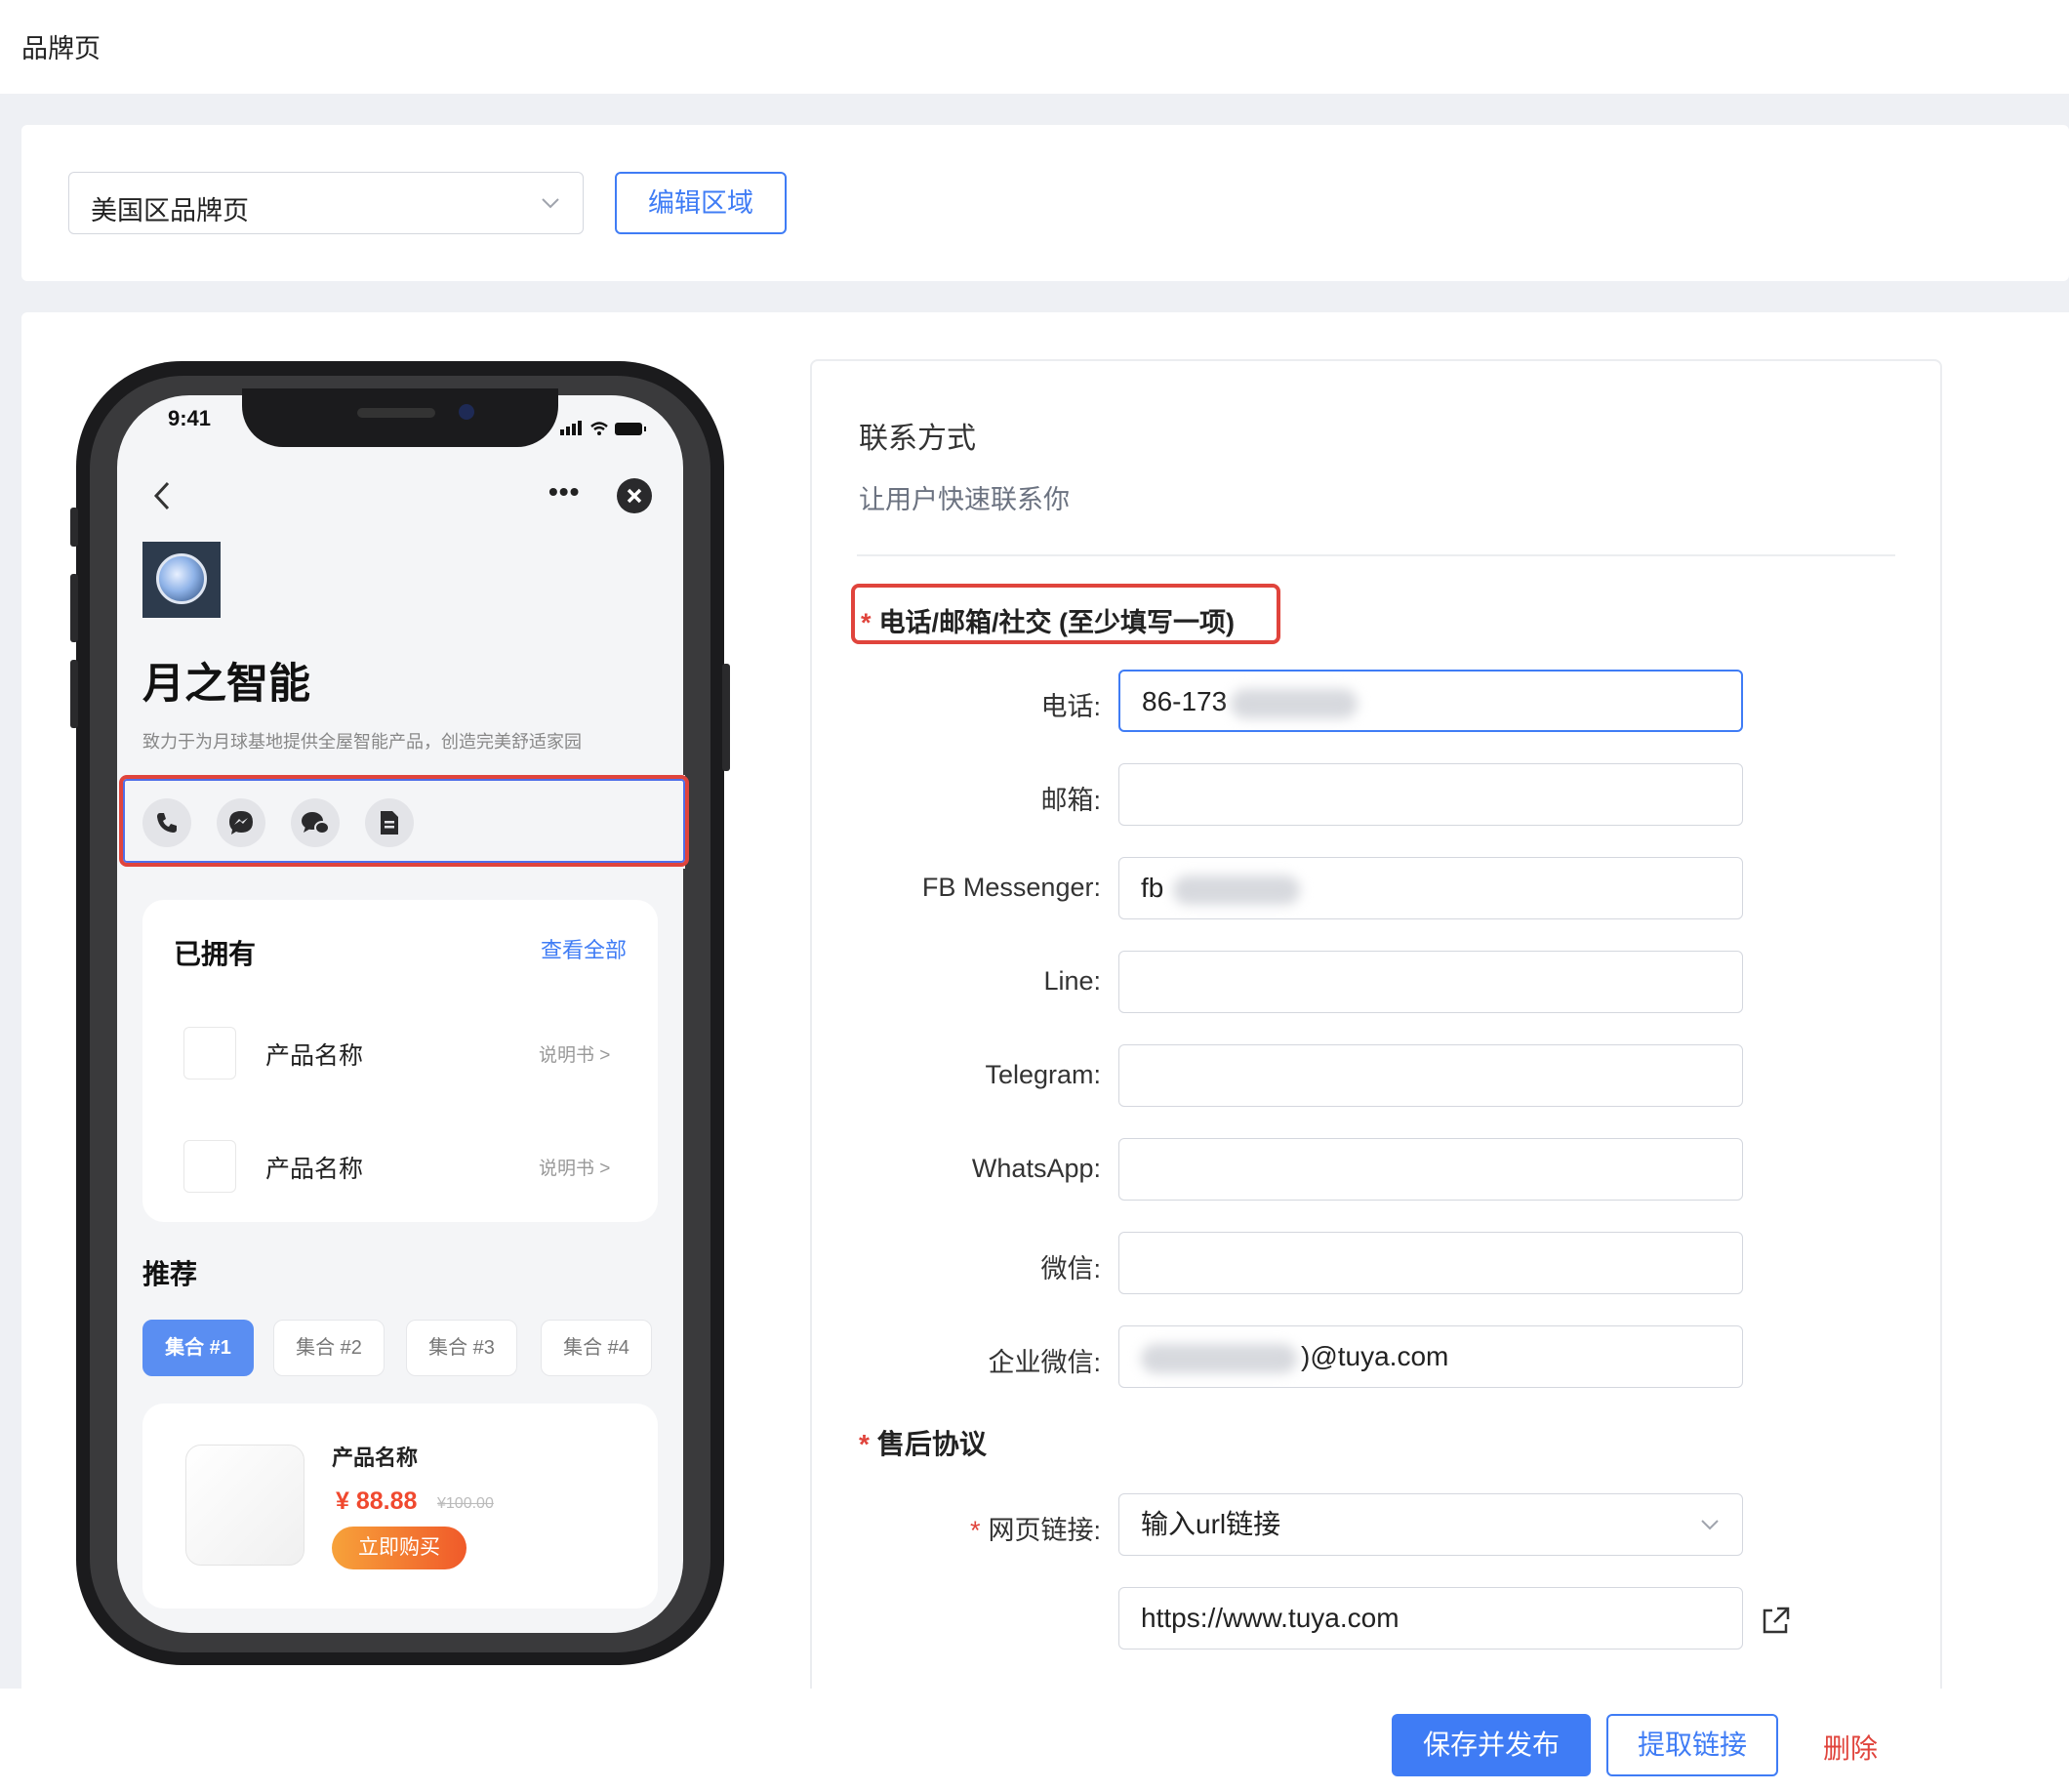 The image size is (2069, 1792). What do you see at coordinates (1430, 1356) in the screenshot?
I see `work-wechat-input: )@tuya.com` at bounding box center [1430, 1356].